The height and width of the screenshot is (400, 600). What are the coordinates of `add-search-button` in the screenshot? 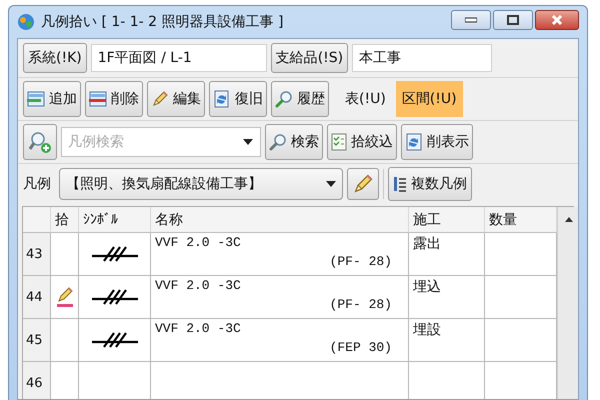 It's located at (40, 142).